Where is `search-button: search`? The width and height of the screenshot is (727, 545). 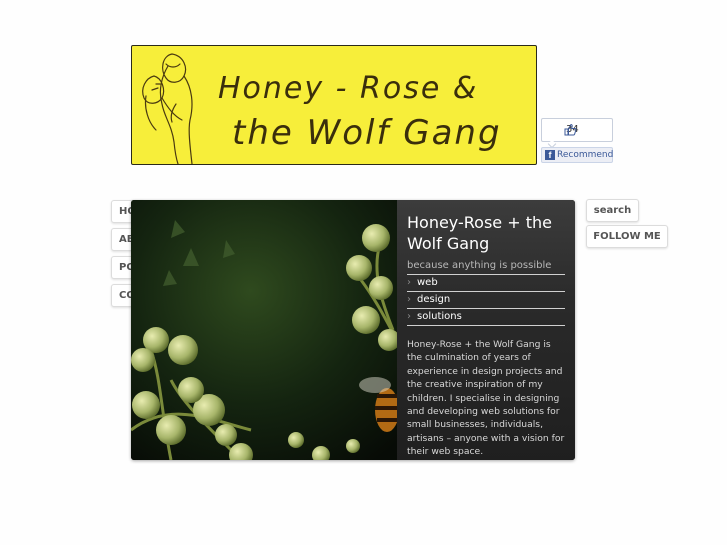
search-button: search is located at coordinates (612, 210).